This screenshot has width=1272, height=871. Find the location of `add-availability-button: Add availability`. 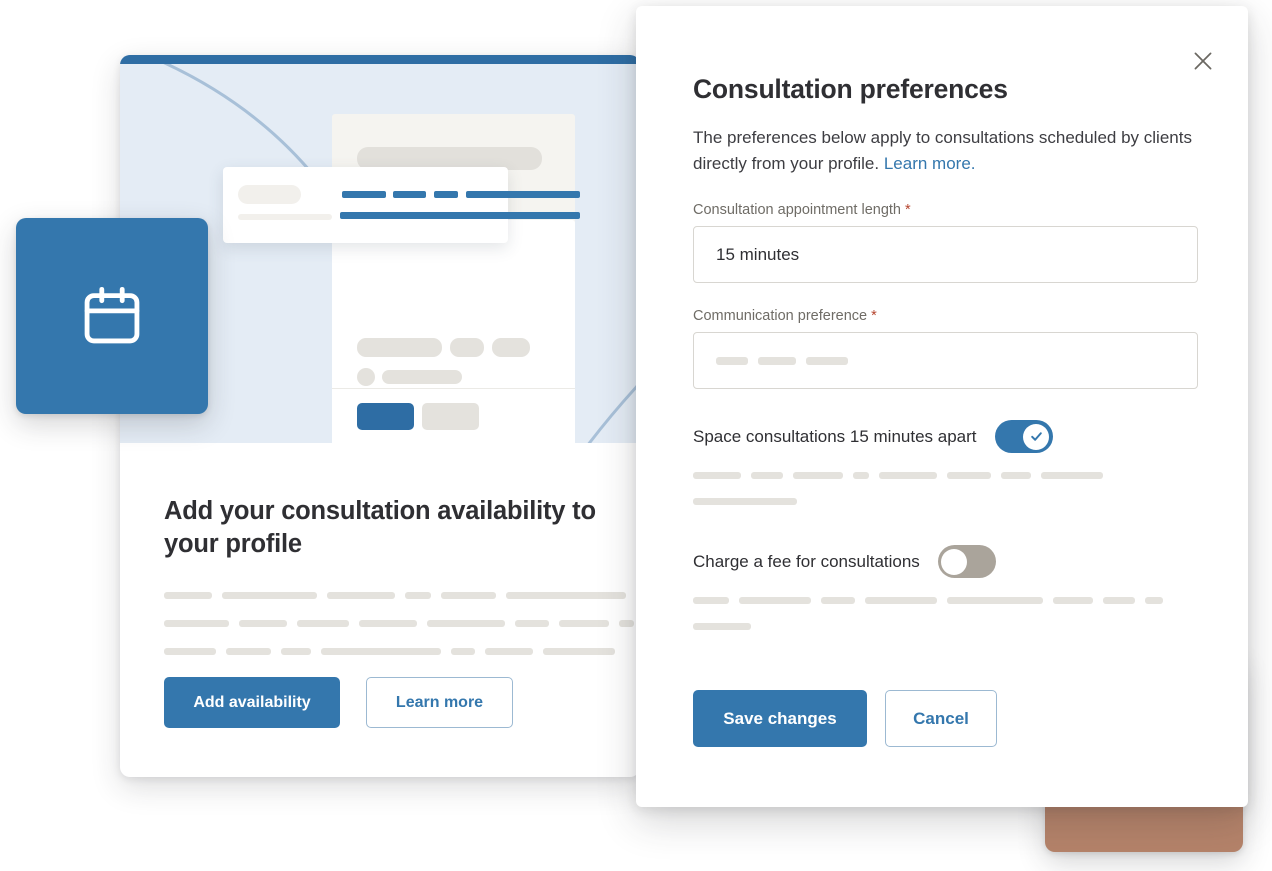

add-availability-button: Add availability is located at coordinates (252, 702).